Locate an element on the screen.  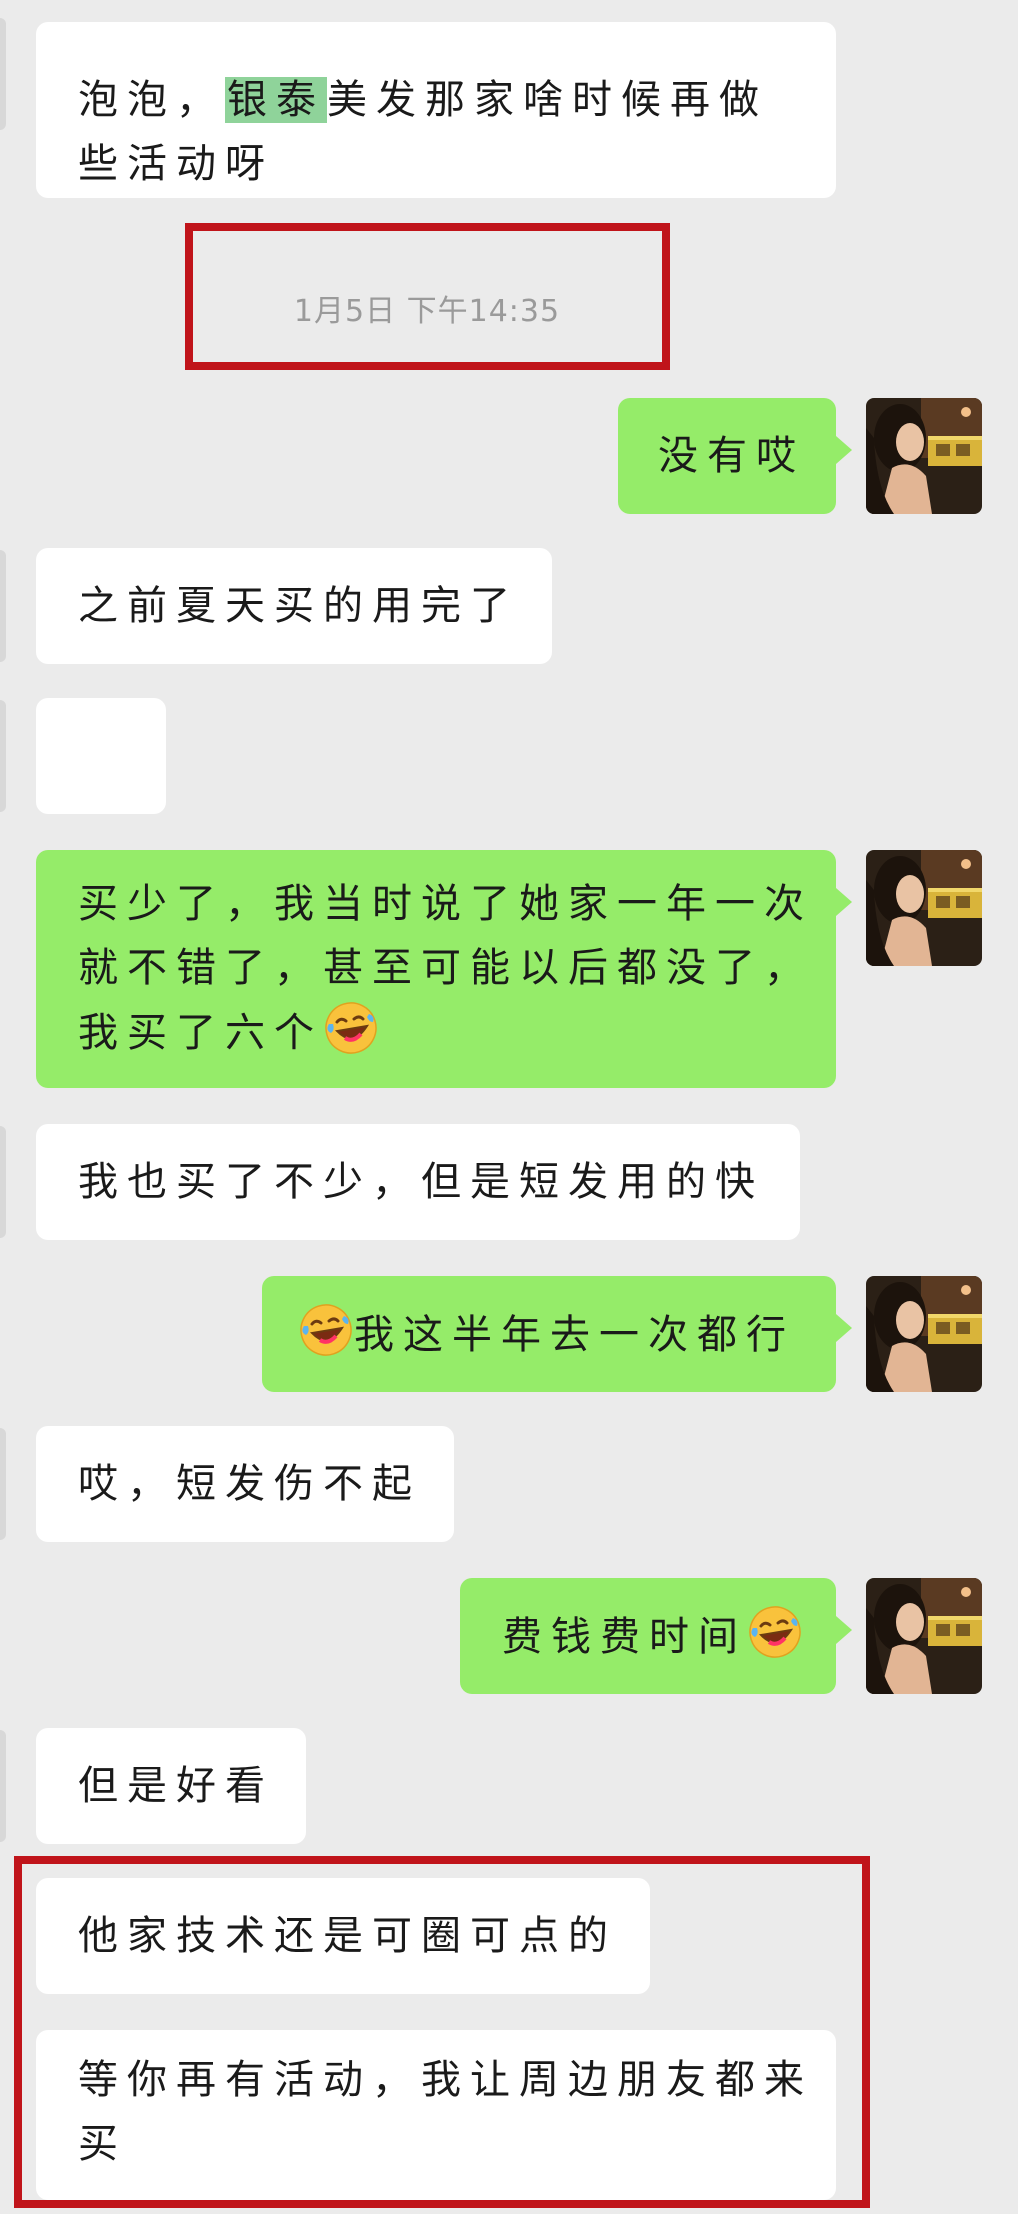
message-bubble-incoming: 之前夏天买的用完了 is located at coordinates (294, 606).